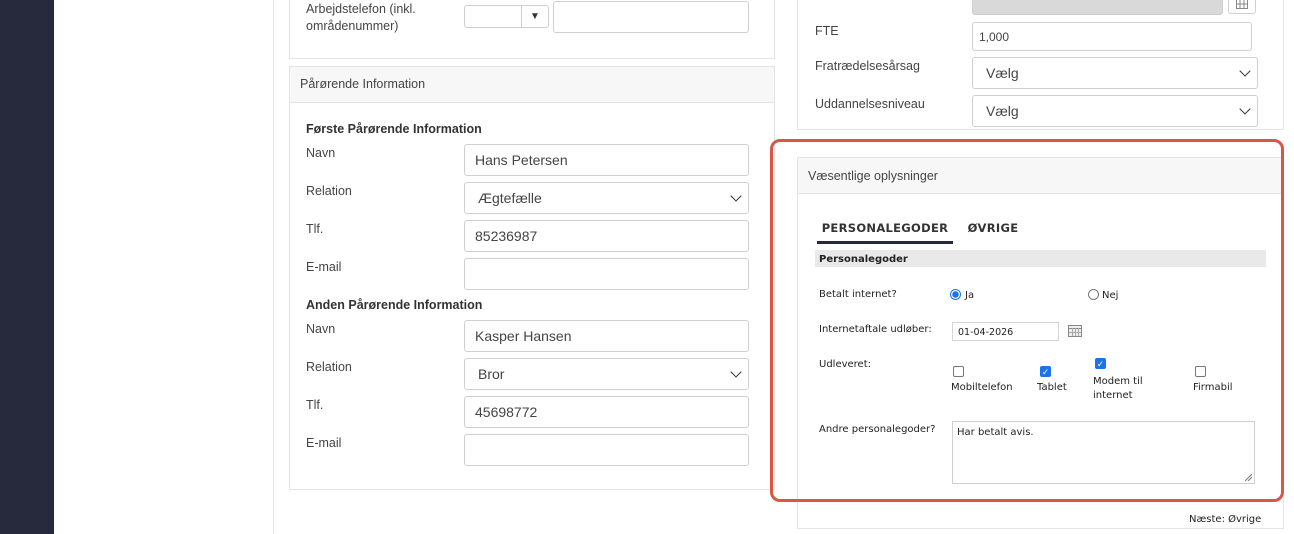 The height and width of the screenshot is (534, 1294). What do you see at coordinates (27, 267) in the screenshot?
I see `app-sidebar` at bounding box center [27, 267].